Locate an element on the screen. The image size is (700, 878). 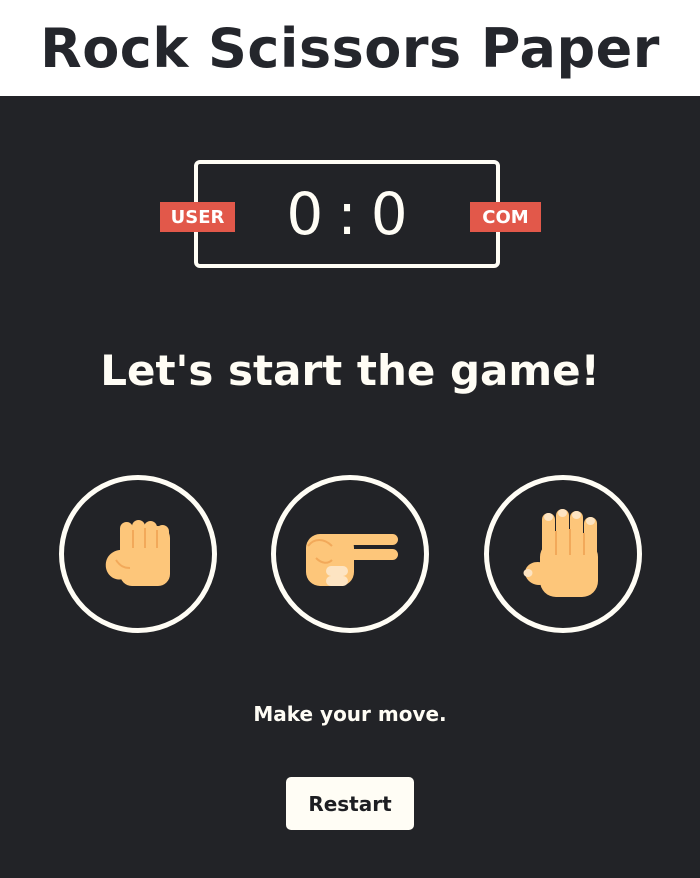
paper-hand-icon is located at coordinates (560, 553).